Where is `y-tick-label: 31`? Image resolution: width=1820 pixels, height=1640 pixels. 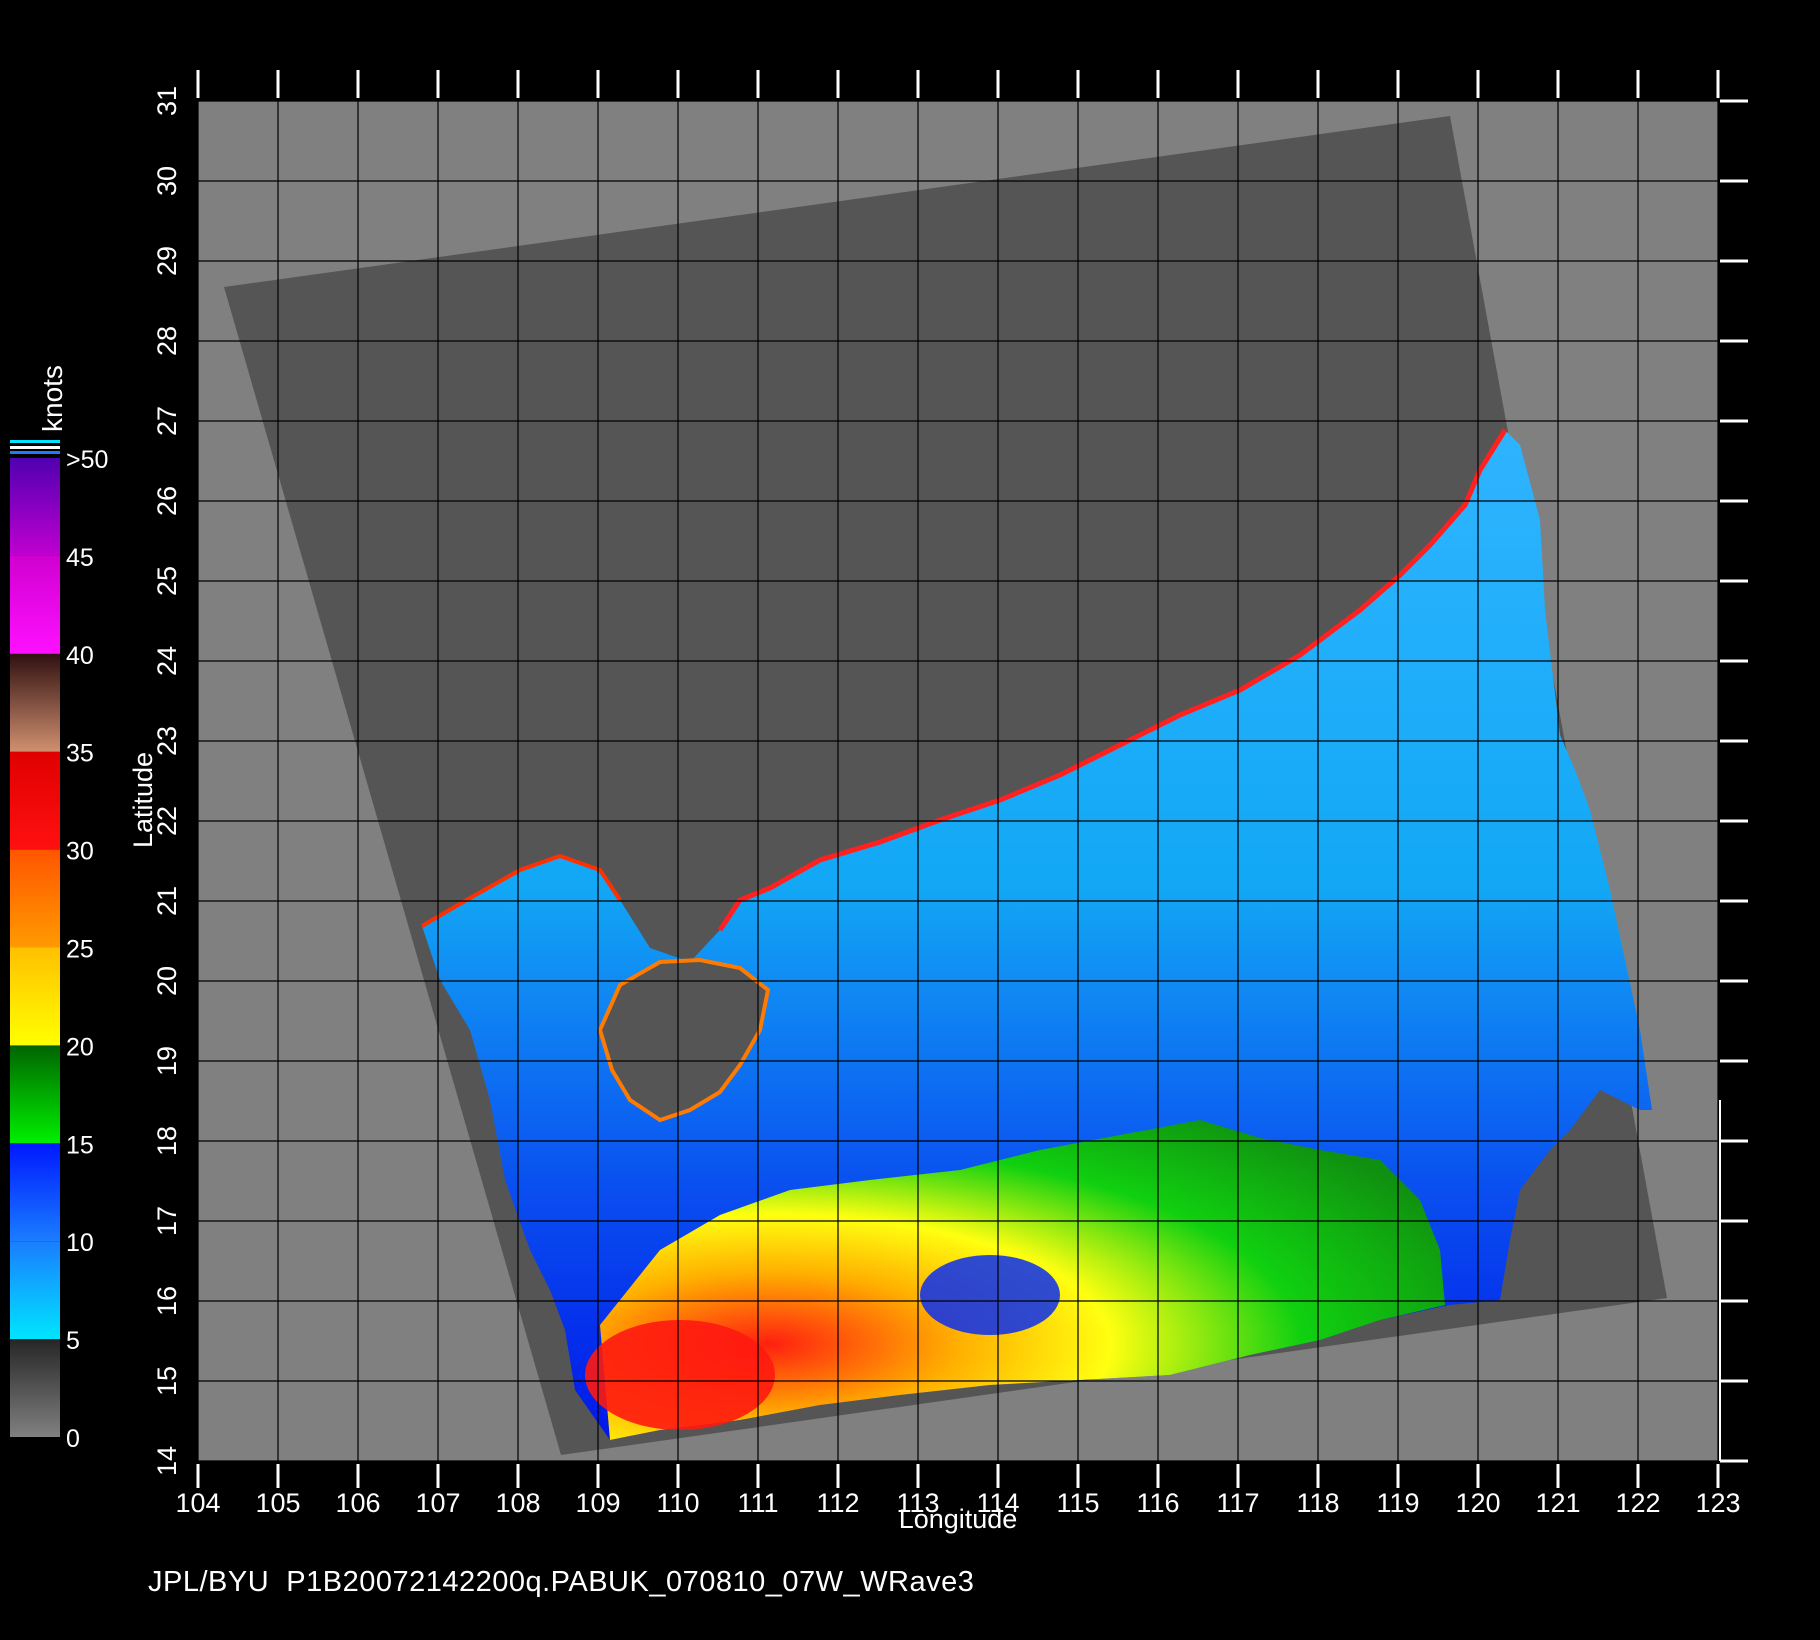
y-tick-label: 31 is located at coordinates (167, 101).